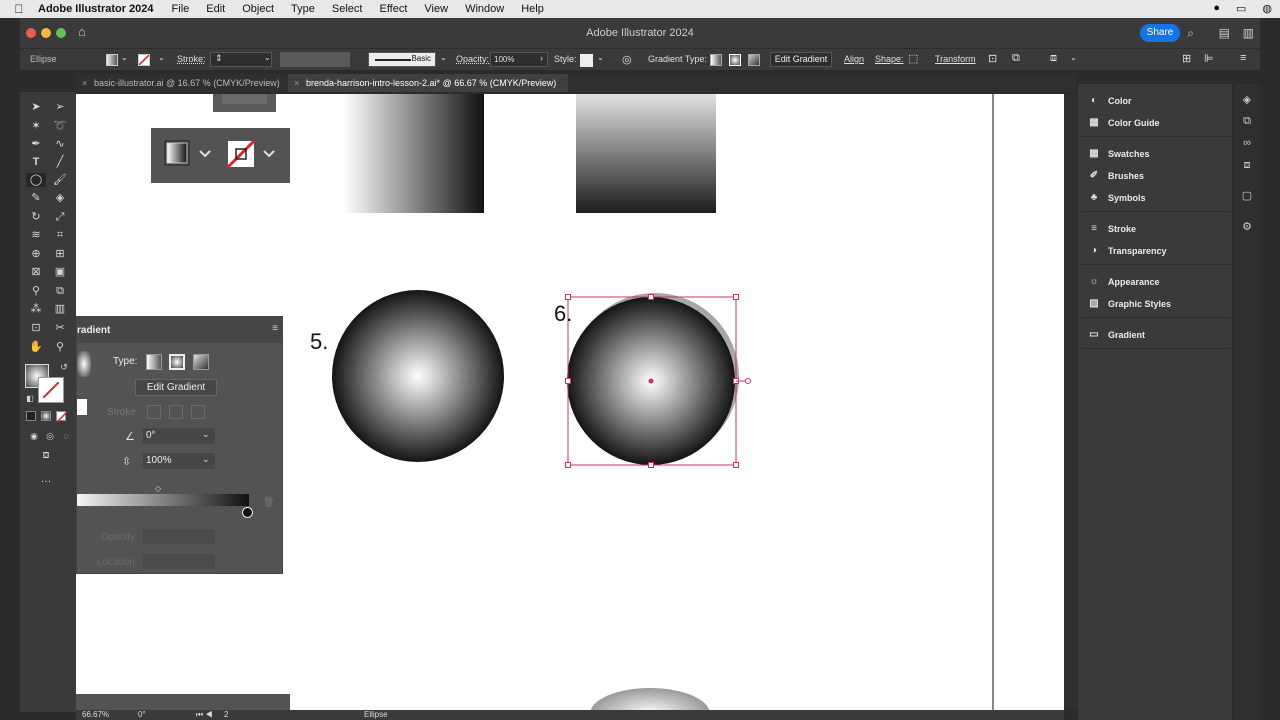 Image resolution: width=1280 pixels, height=720 pixels. I want to click on menu-effect: Effect, so click(393, 9).